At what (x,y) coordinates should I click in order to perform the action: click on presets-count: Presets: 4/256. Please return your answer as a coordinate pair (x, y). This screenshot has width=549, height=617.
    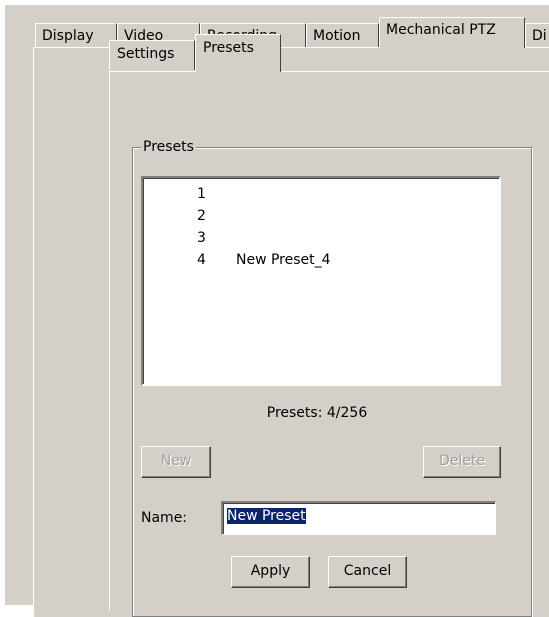
    Looking at the image, I should click on (317, 413).